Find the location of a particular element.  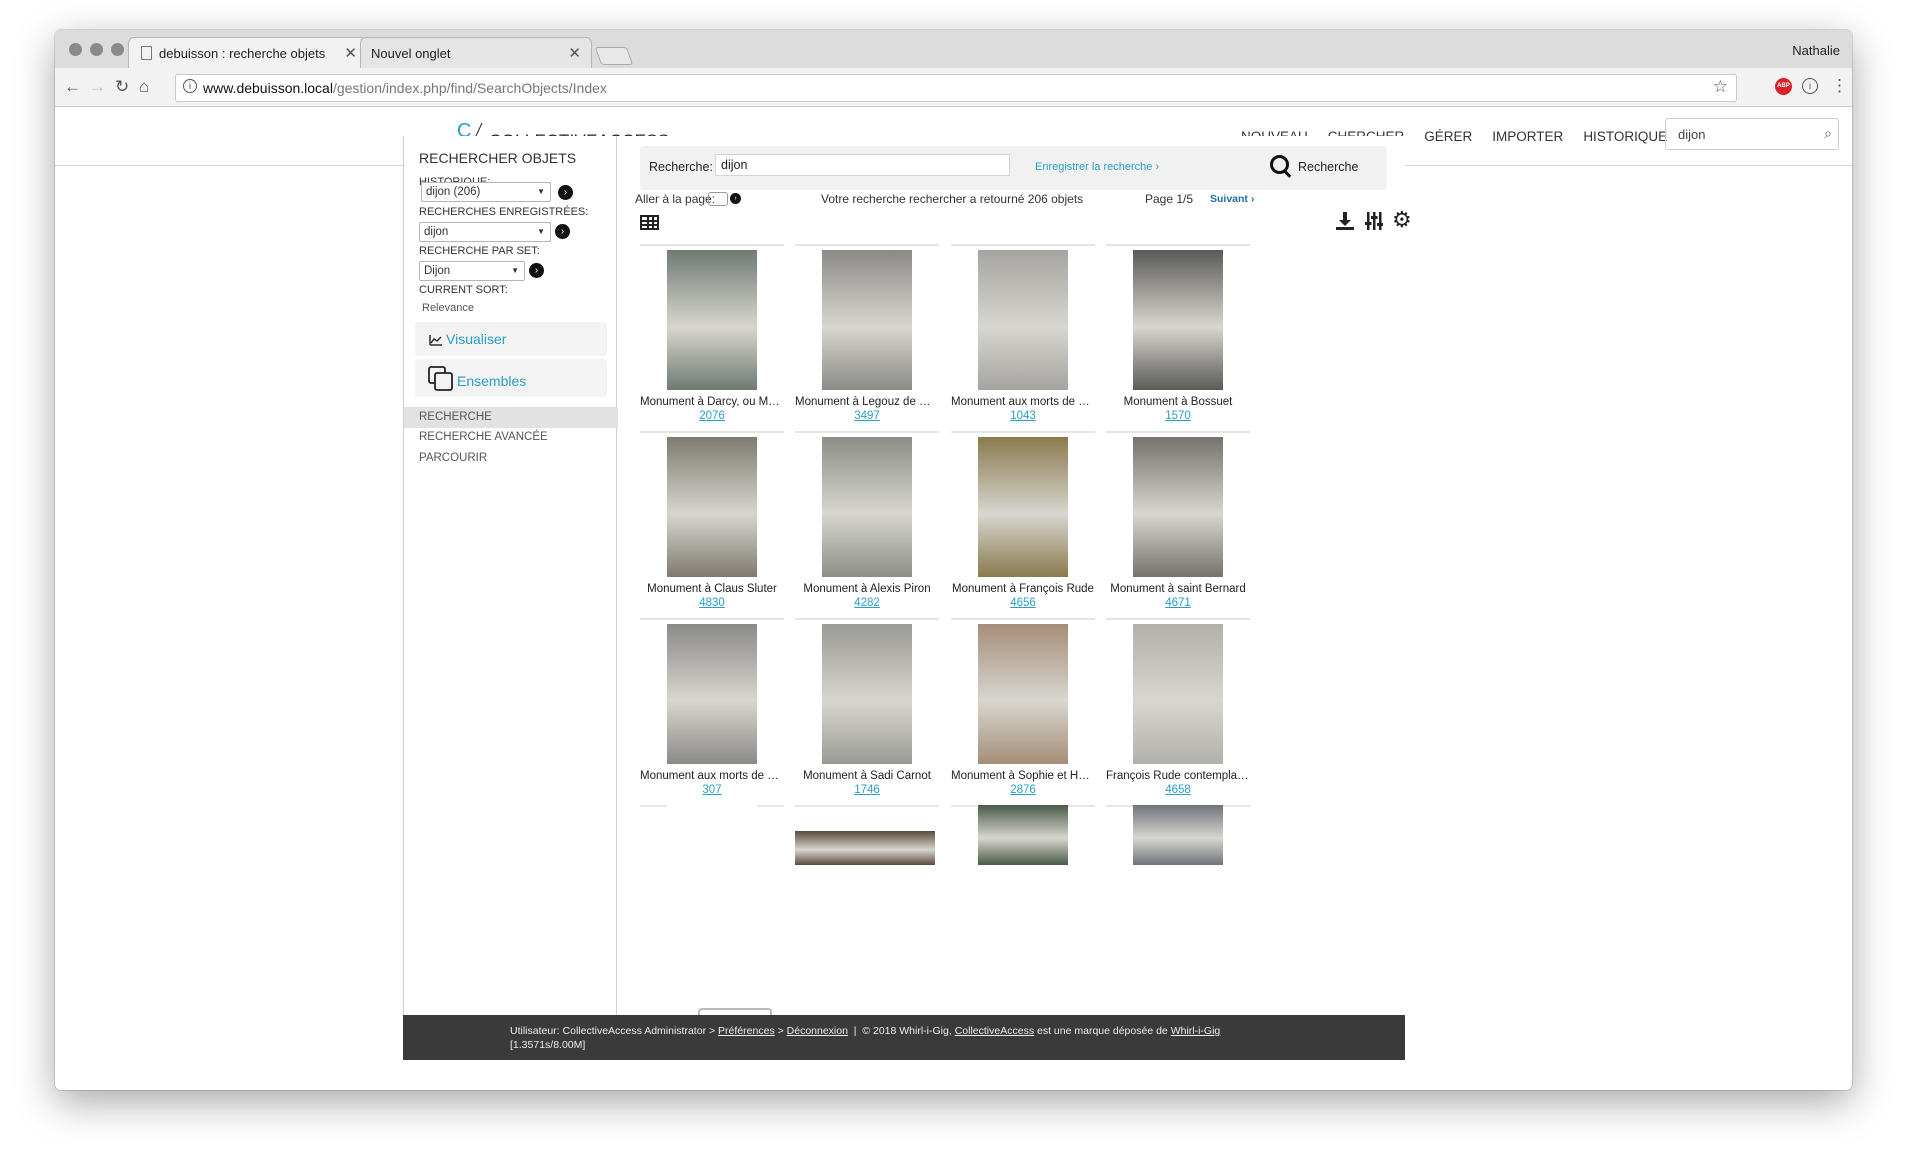

header-search-input: dijon ⌕ is located at coordinates (1752, 134).